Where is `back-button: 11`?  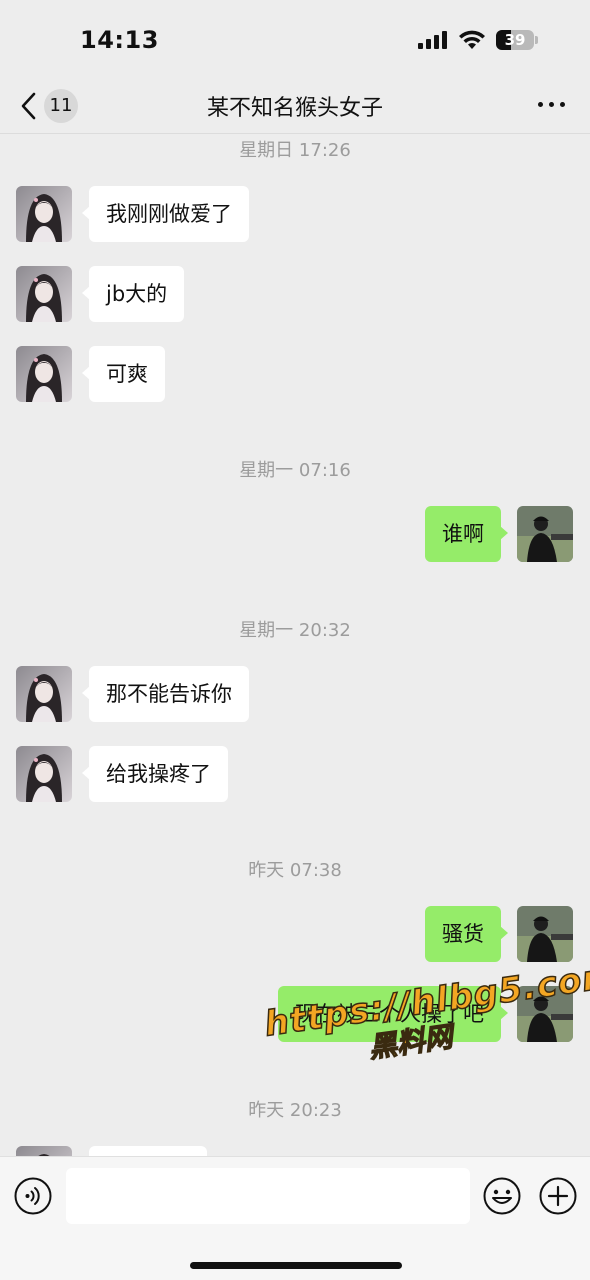 back-button: 11 is located at coordinates (49, 106).